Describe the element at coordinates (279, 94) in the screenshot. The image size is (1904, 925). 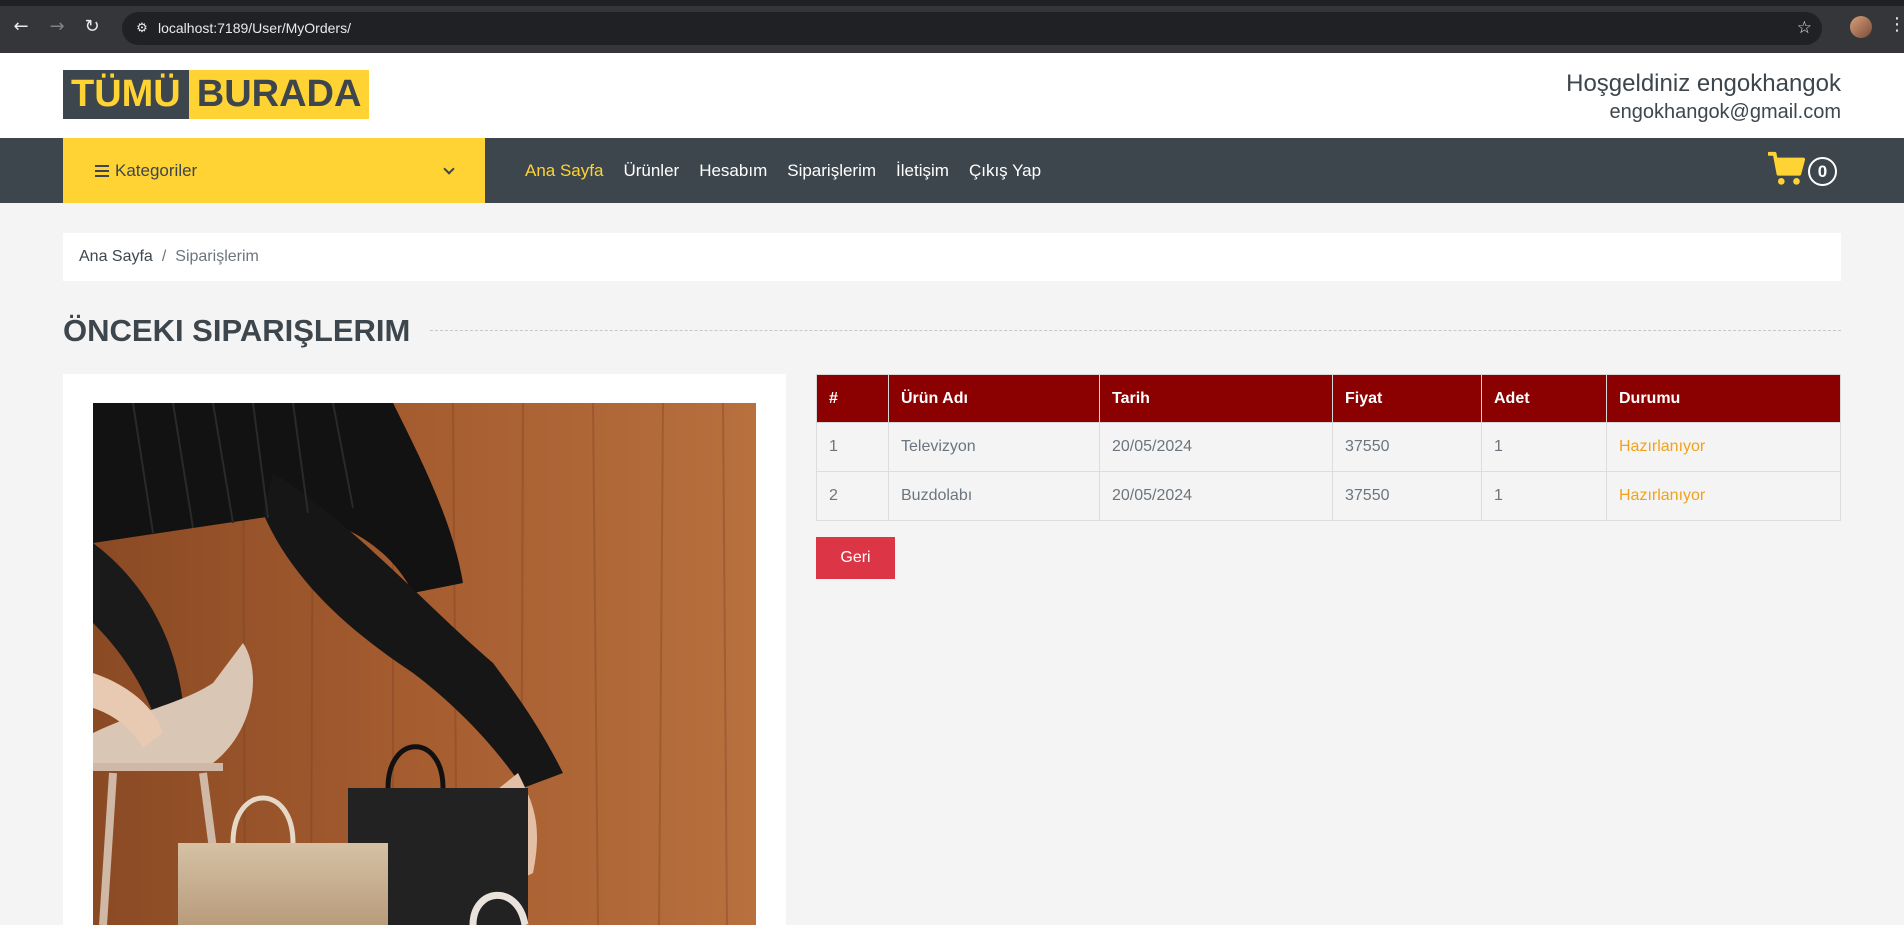
I see `logo-part-2: BURADA` at that location.